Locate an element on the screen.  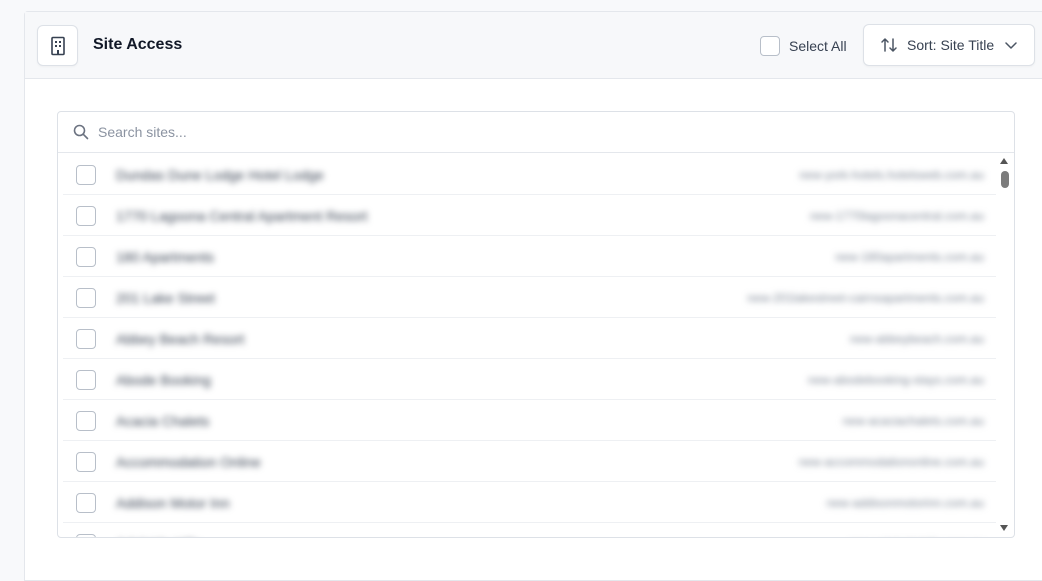
chevron-down-icon is located at coordinates (1011, 45).